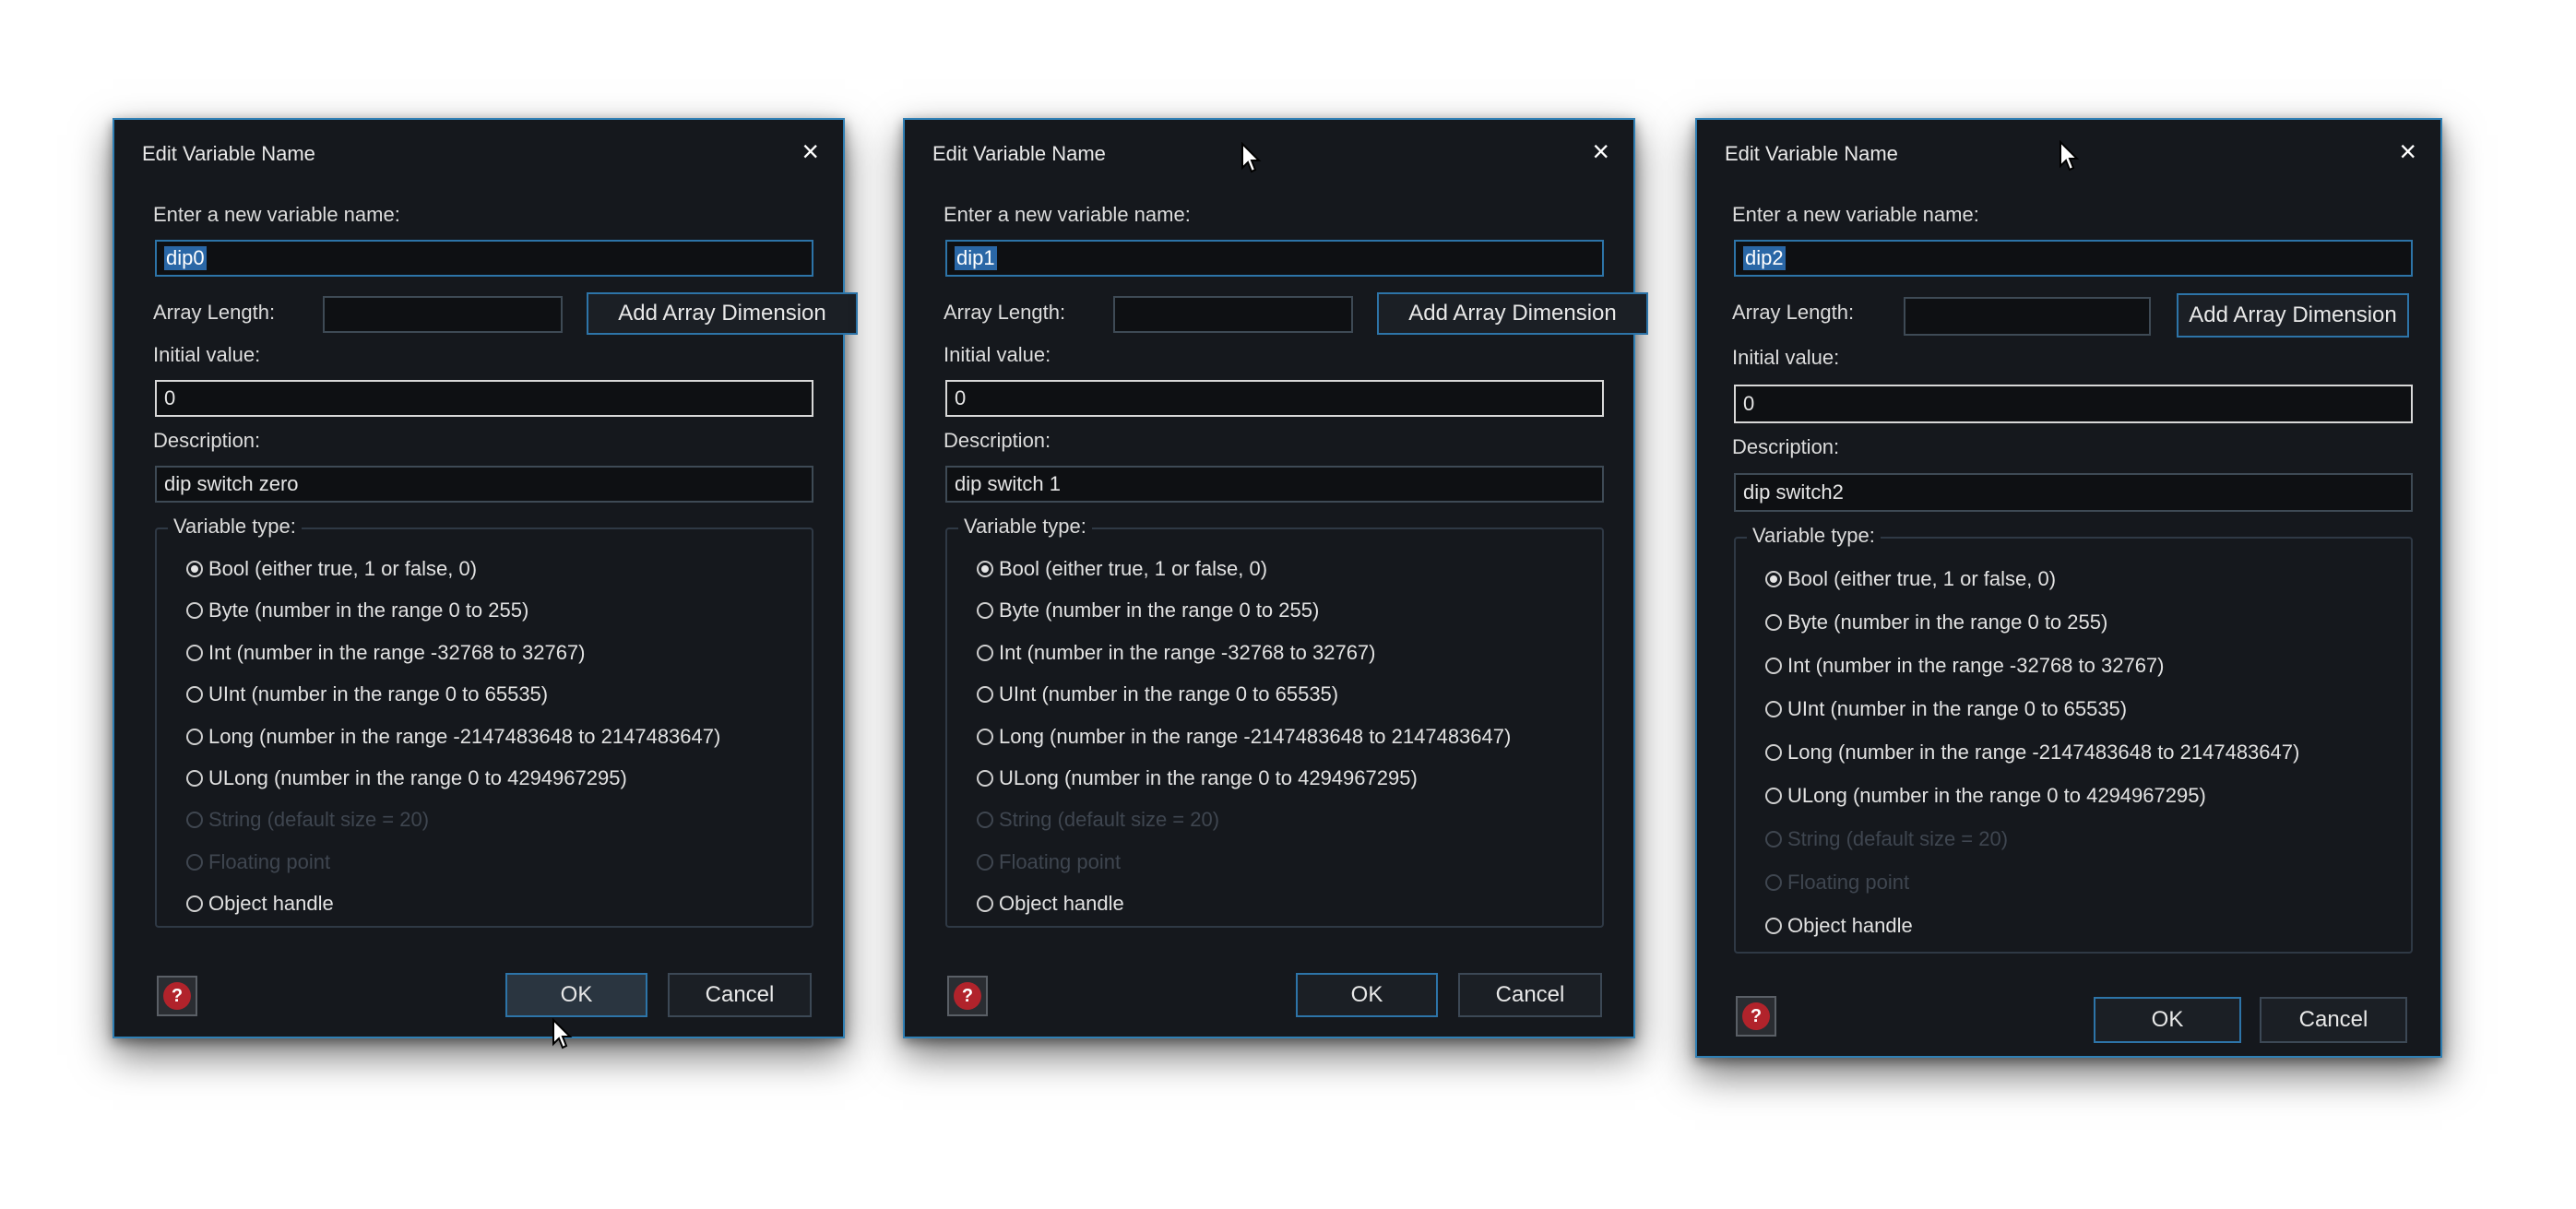 The width and height of the screenshot is (2576, 1209). I want to click on description-input: dip switch zero, so click(484, 484).